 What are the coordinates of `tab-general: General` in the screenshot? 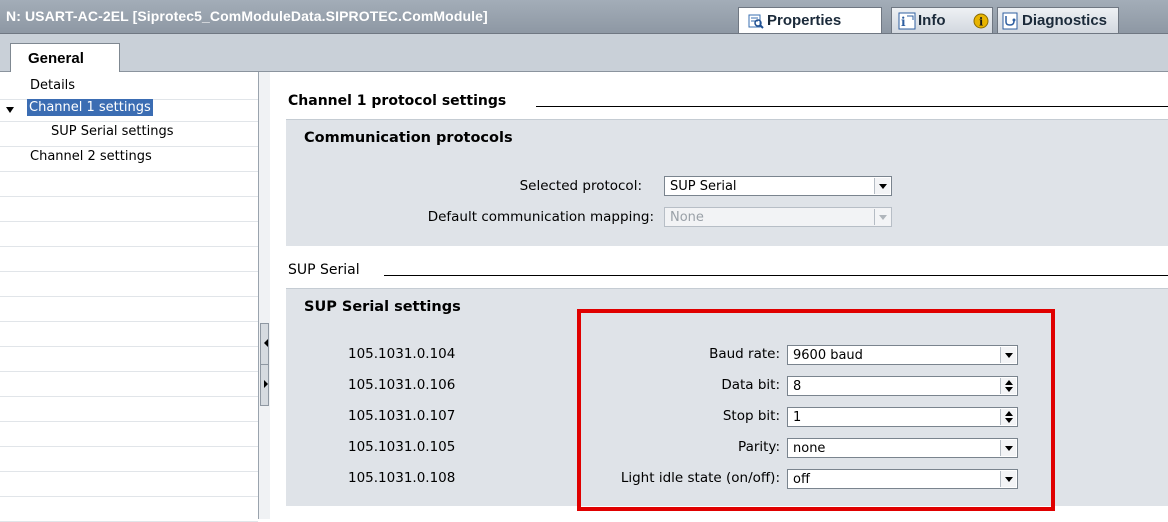 It's located at (65, 57).